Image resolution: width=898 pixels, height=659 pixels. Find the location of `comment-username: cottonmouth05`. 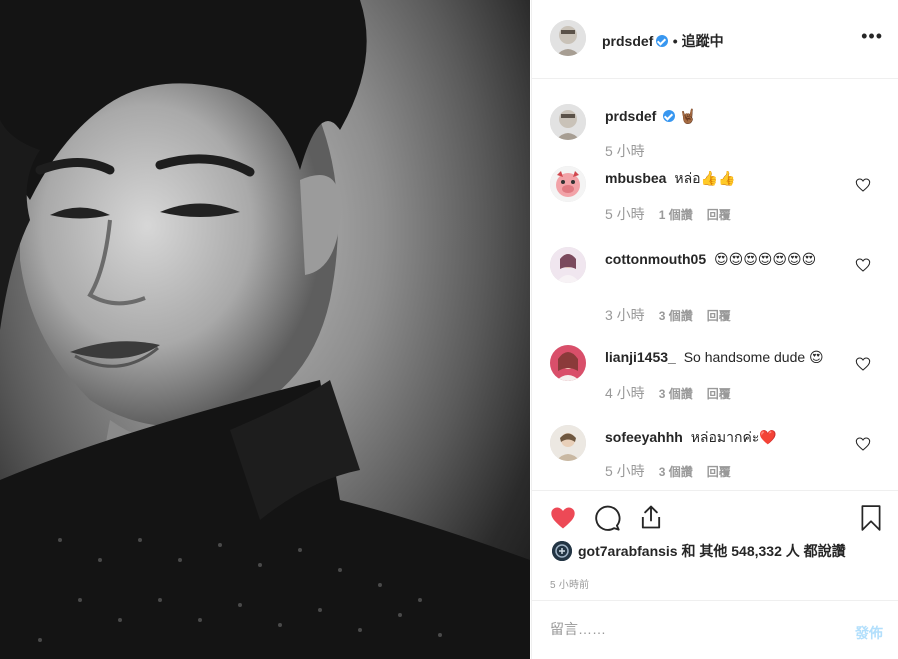

comment-username: cottonmouth05 is located at coordinates (655, 259).